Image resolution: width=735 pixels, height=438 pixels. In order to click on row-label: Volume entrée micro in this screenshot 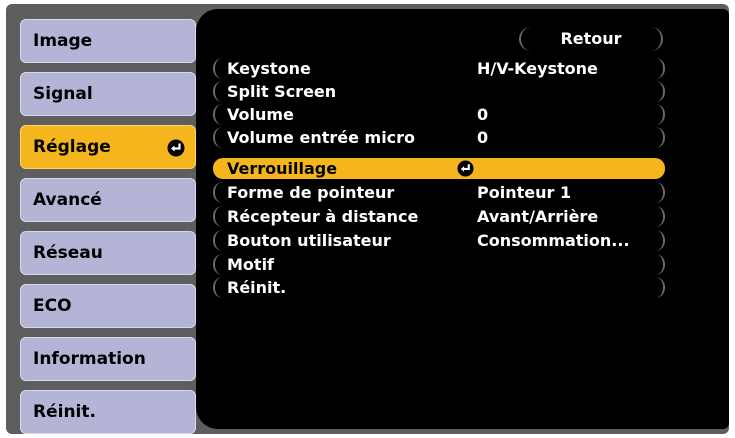, I will do `click(321, 137)`.